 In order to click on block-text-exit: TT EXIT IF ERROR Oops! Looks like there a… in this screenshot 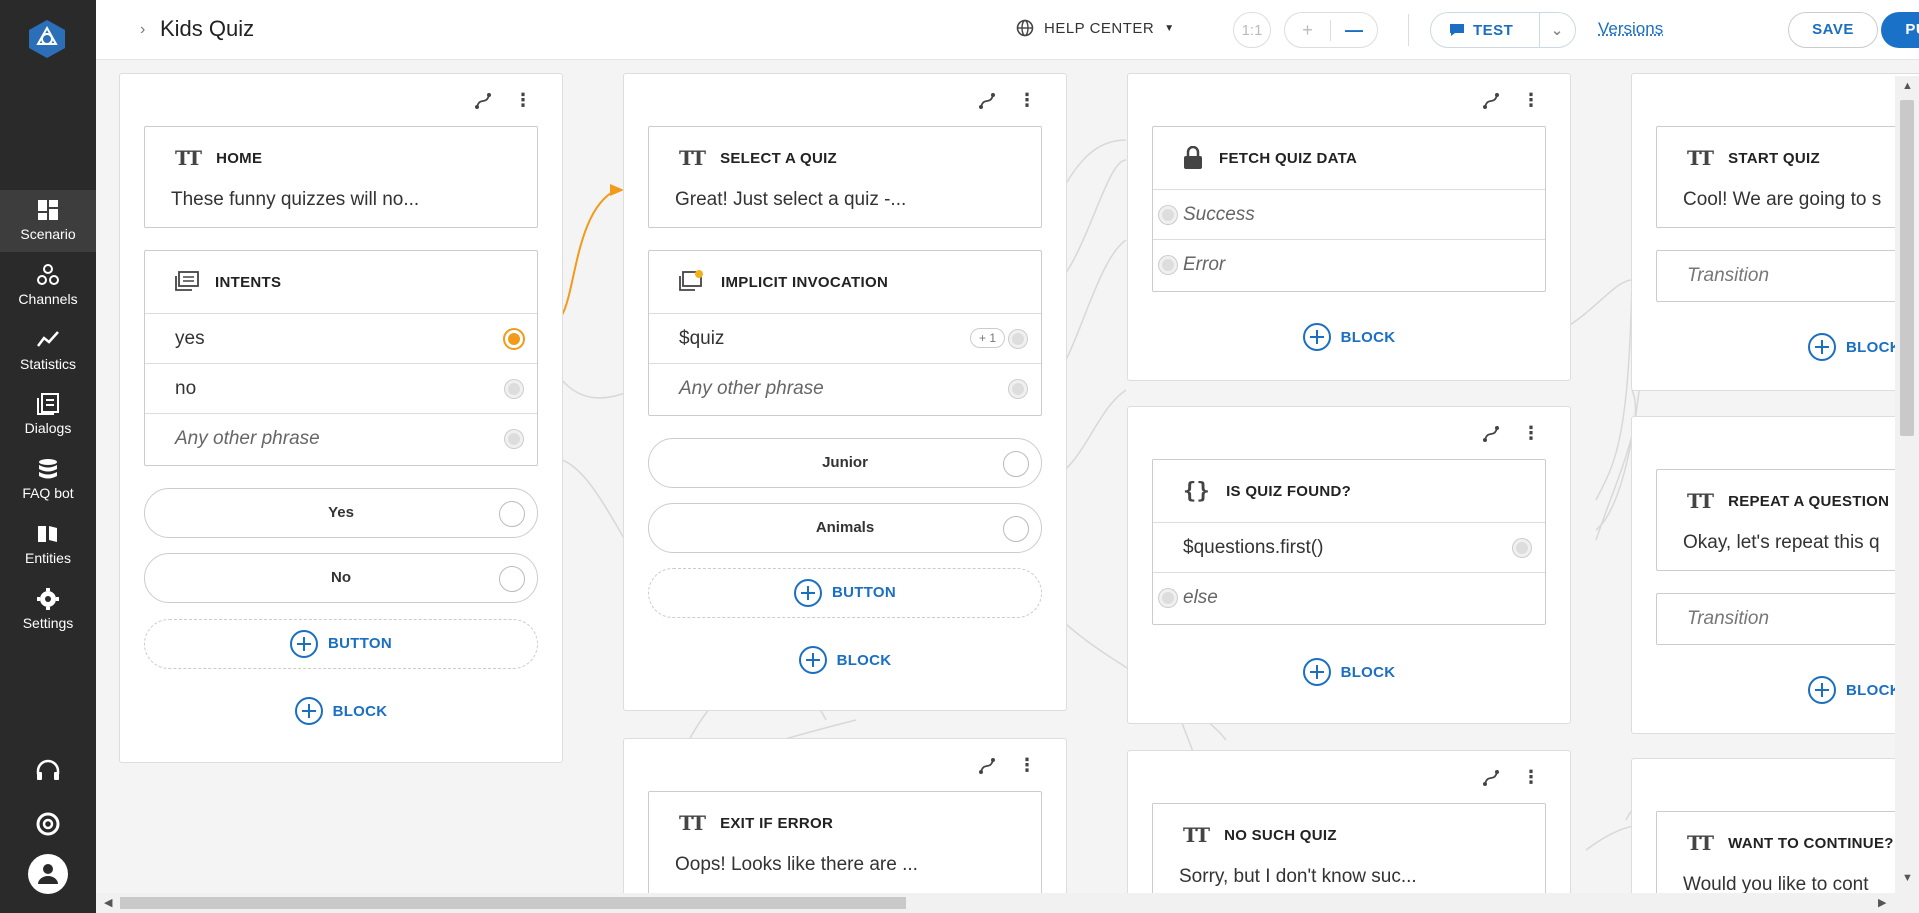, I will do `click(845, 842)`.